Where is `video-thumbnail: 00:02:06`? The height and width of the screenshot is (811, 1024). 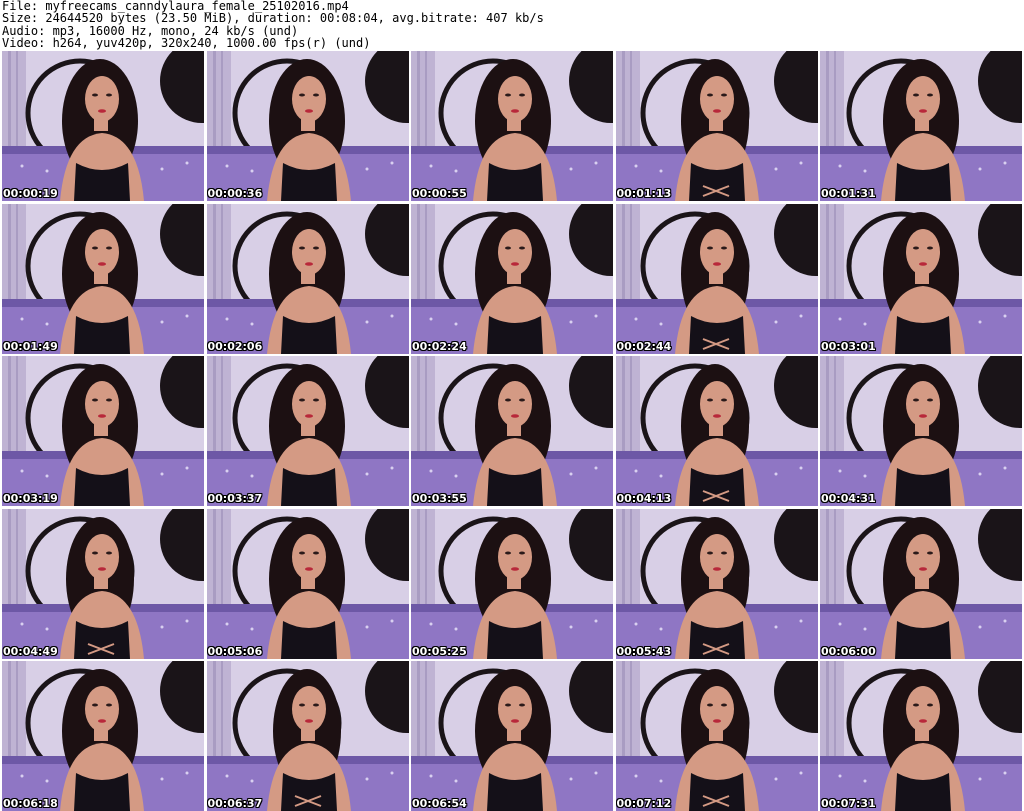 video-thumbnail: 00:02:06 is located at coordinates (307, 278).